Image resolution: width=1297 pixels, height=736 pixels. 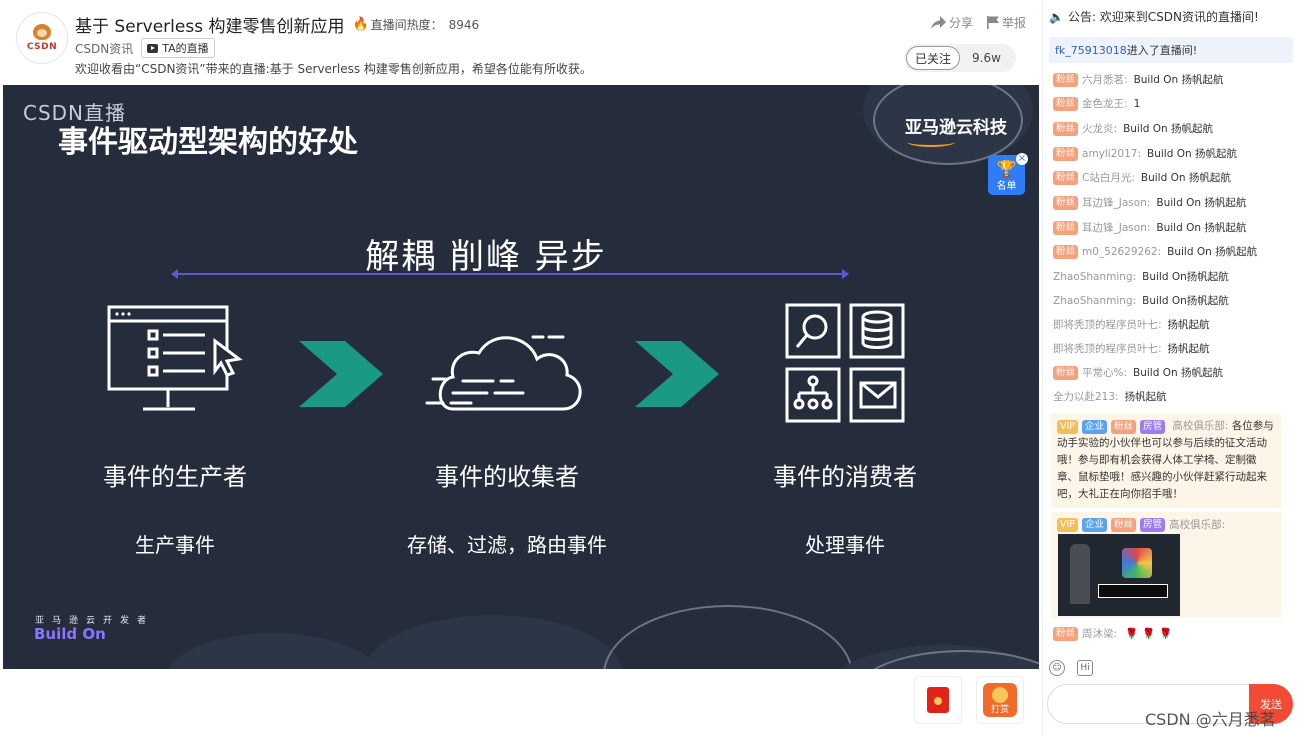 What do you see at coordinates (406, 25) in the screenshot?
I see `heat-label: 直播间热度：` at bounding box center [406, 25].